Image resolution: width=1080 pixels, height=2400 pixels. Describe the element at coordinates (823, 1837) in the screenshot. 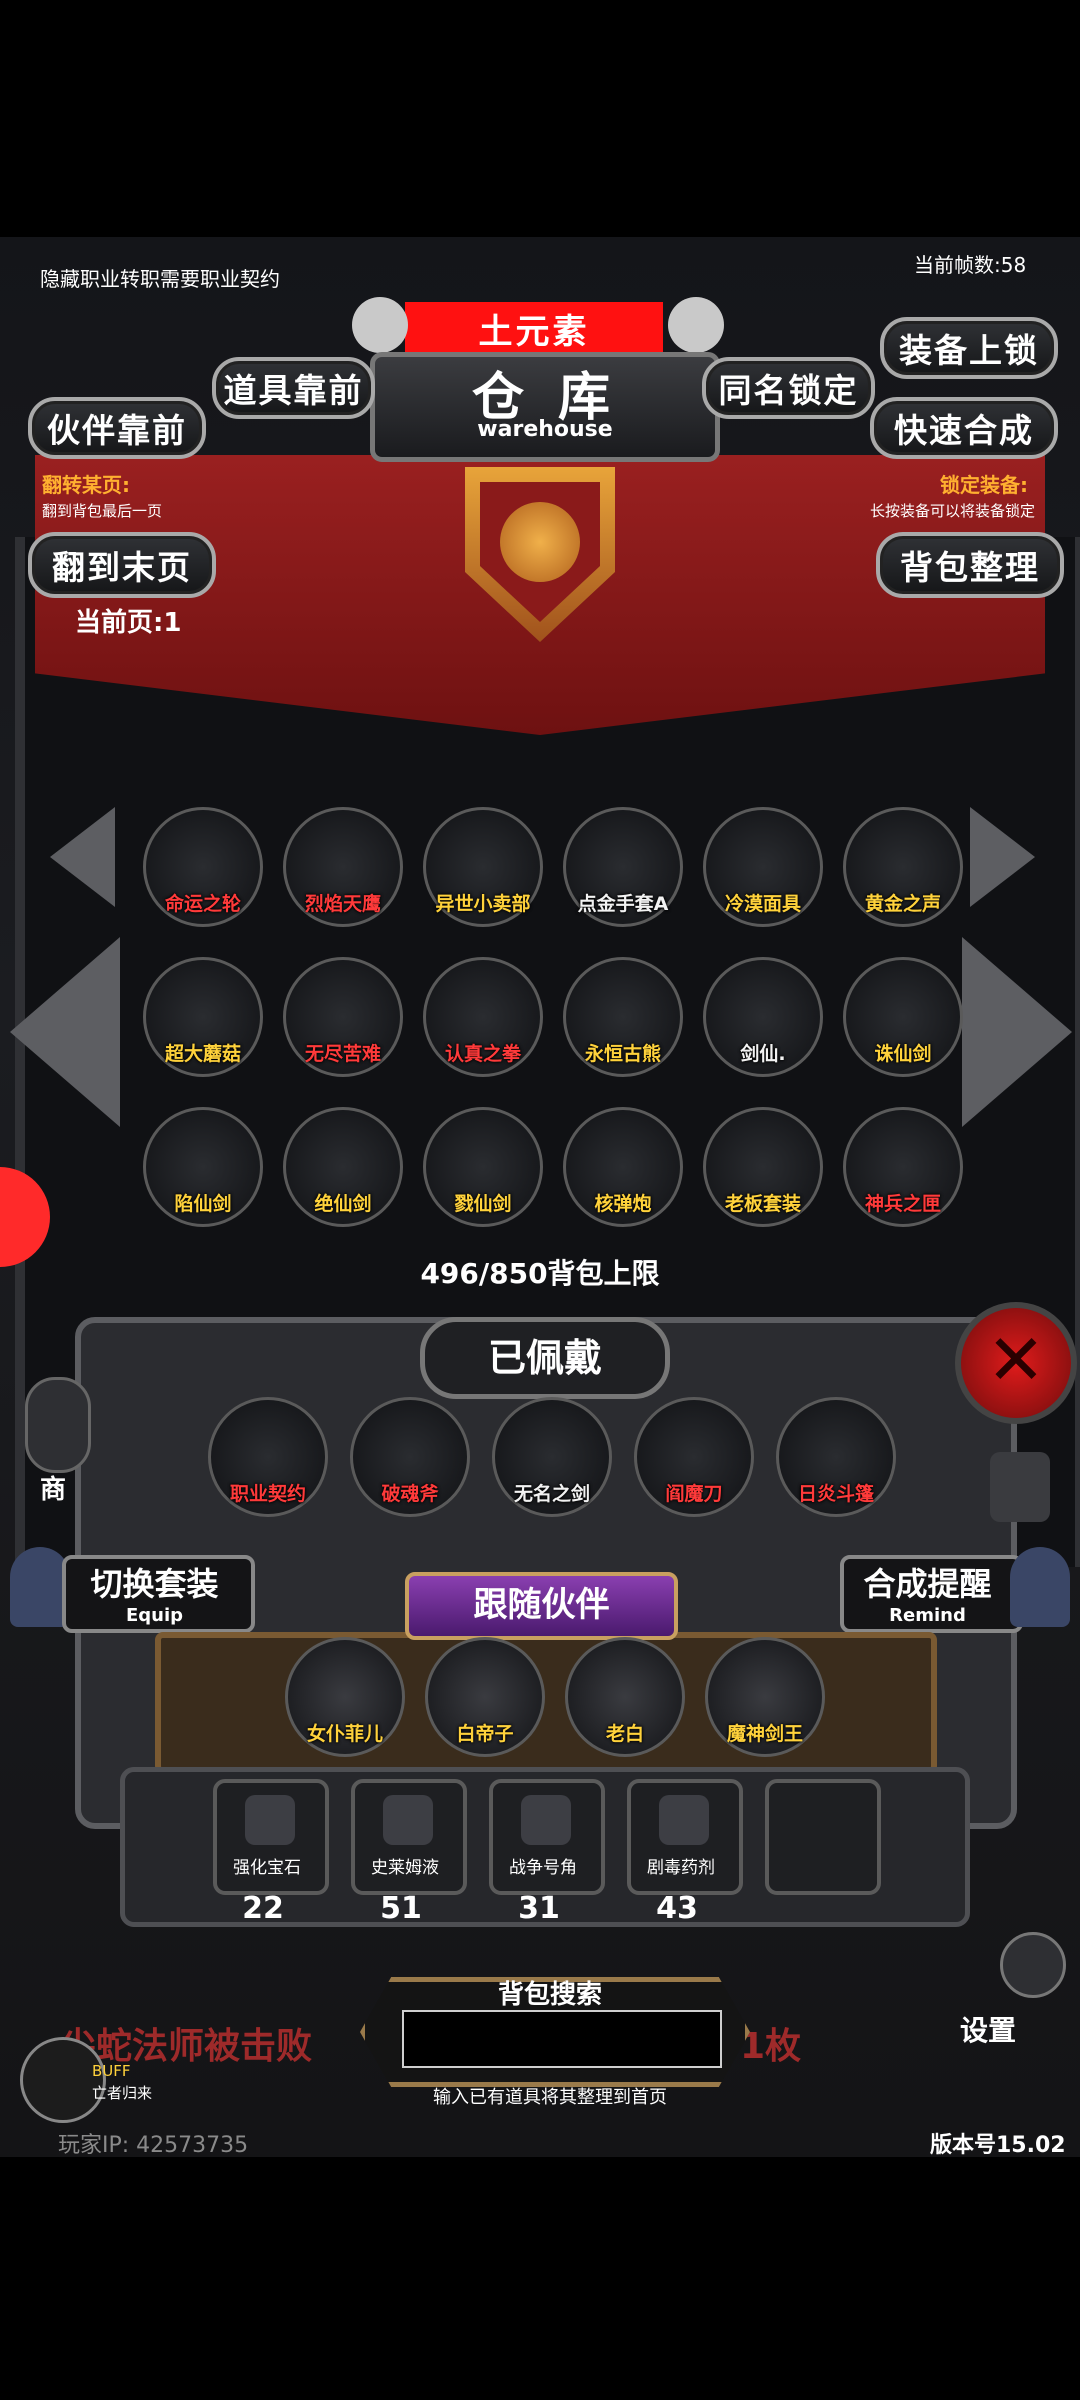

I see `empty-consumable-slot` at that location.